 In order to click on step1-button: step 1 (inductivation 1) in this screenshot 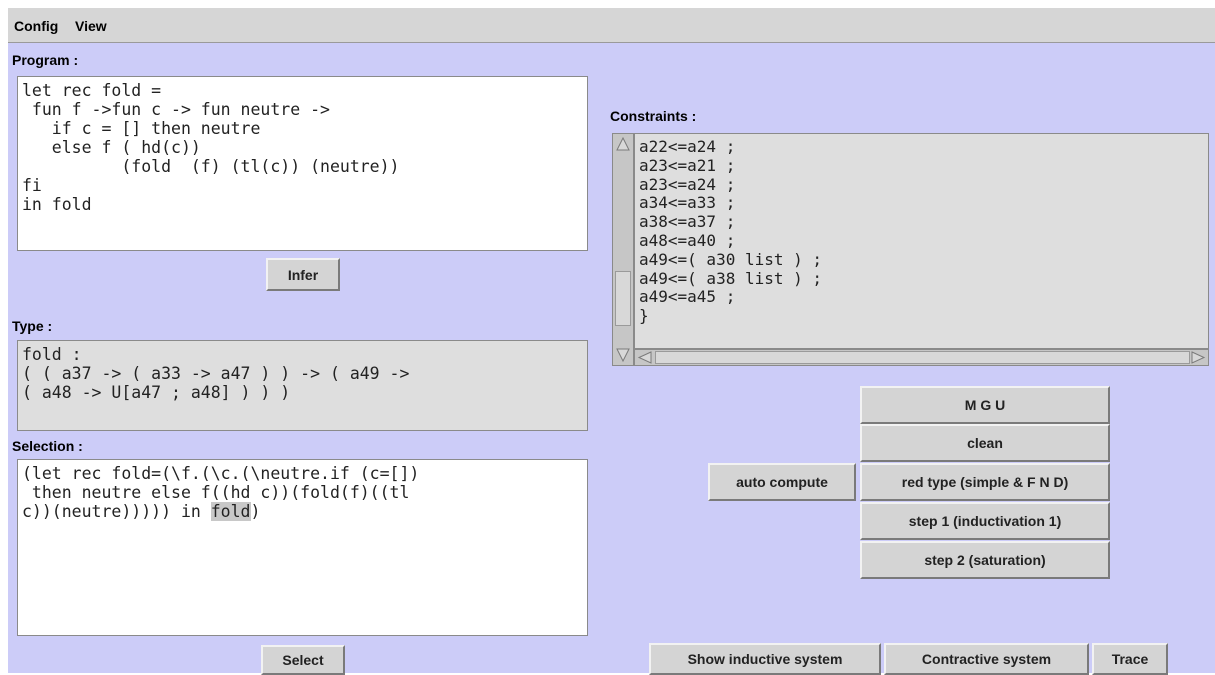, I will do `click(985, 521)`.